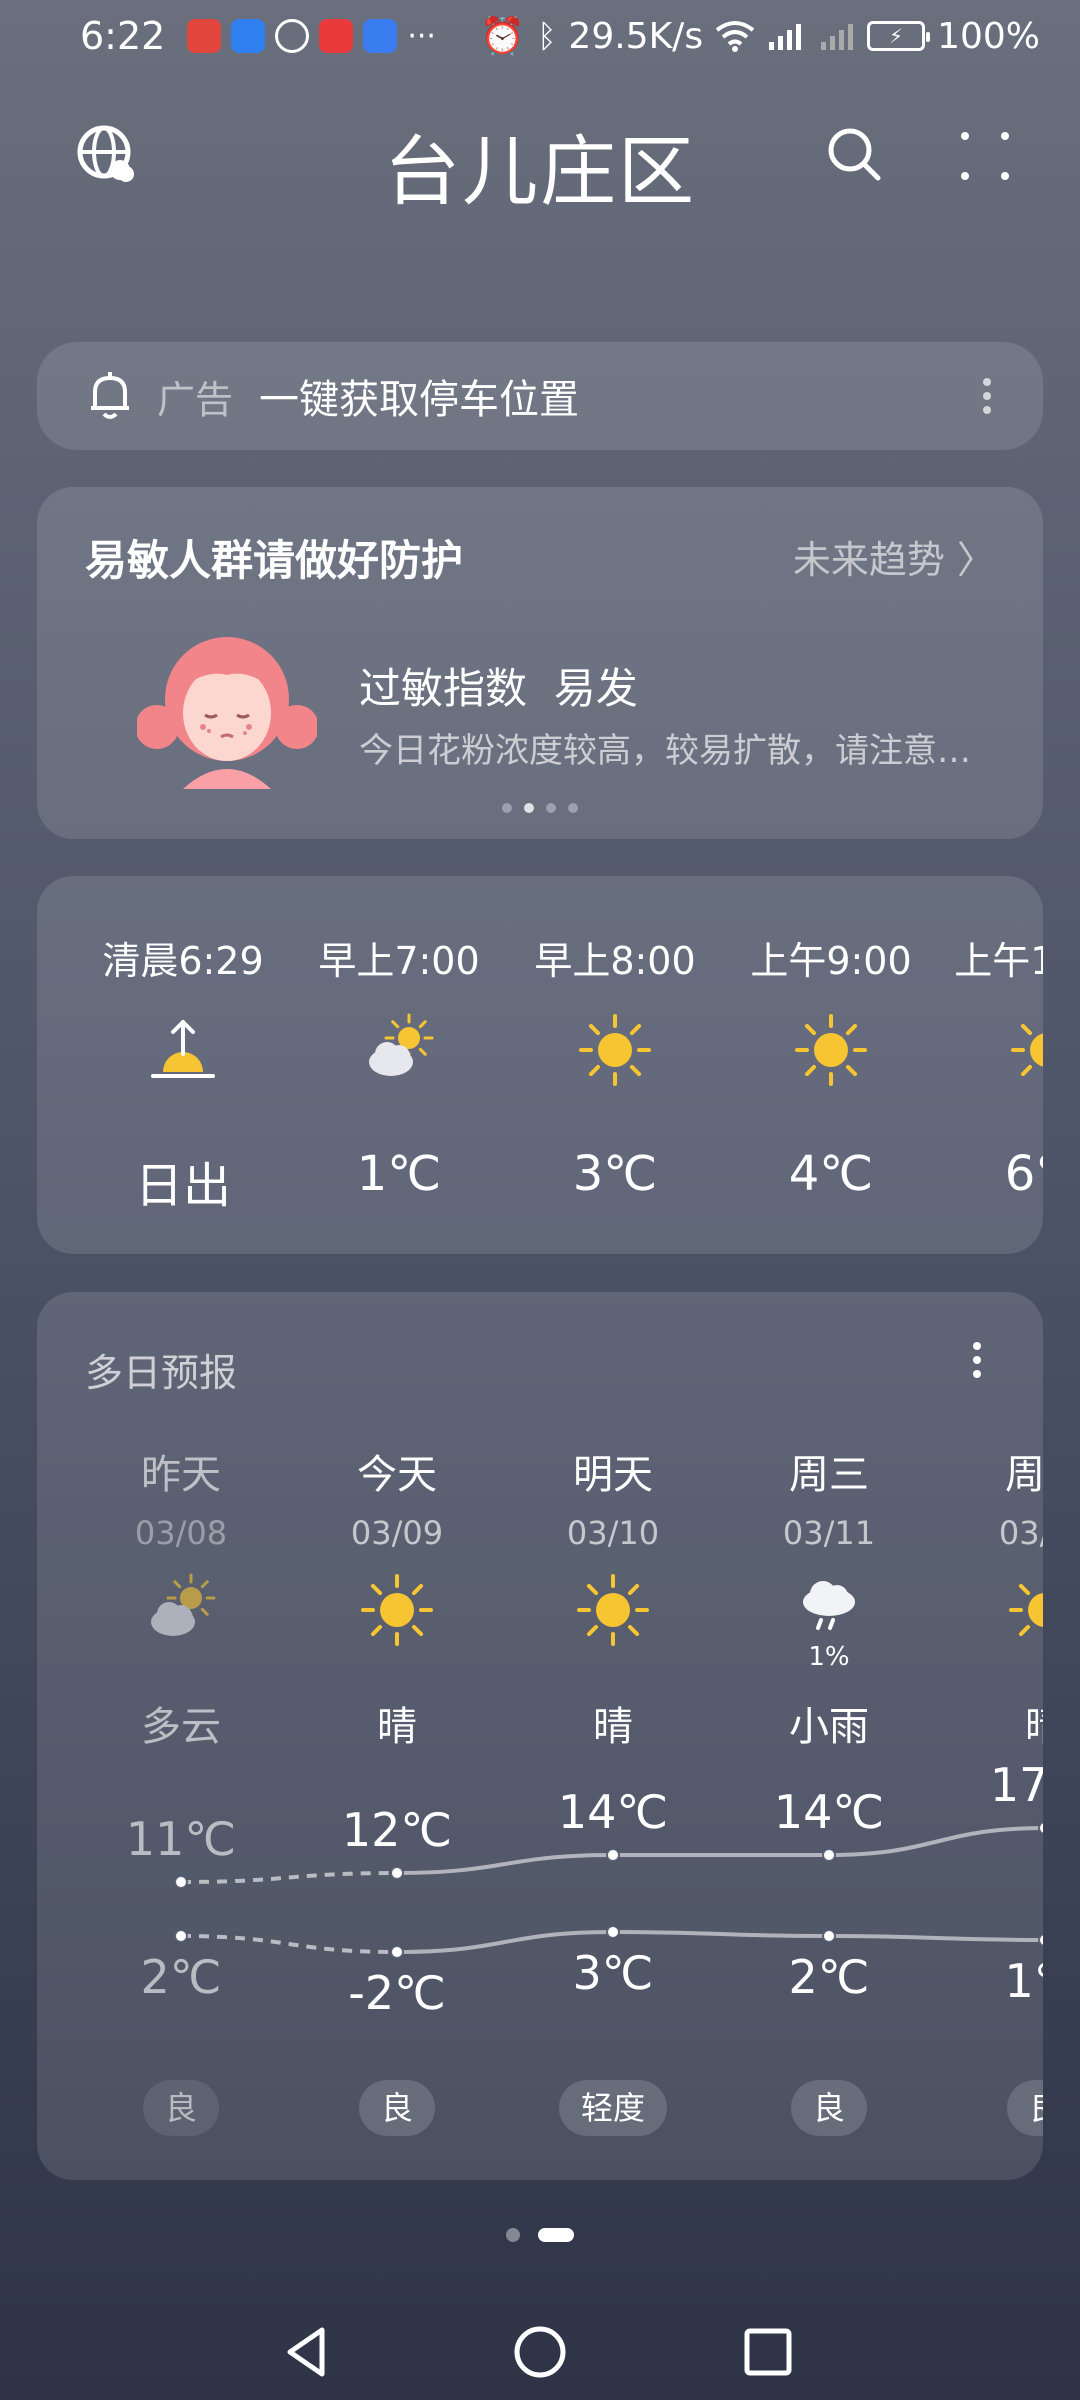 Image resolution: width=1080 pixels, height=2400 pixels. I want to click on aqi-badge: 轻度, so click(613, 2108).